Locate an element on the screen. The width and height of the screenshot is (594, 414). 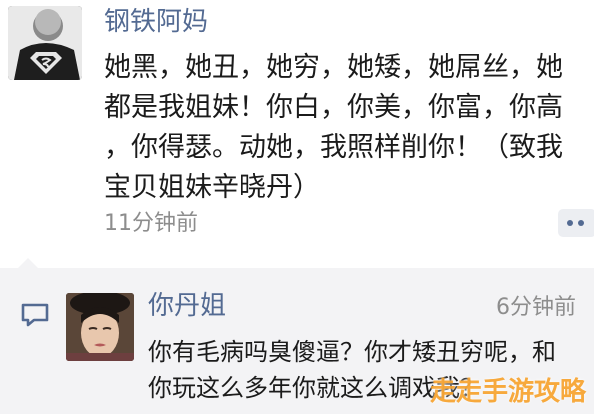
post-text-line: 她黑，她丑，她穷，她矮，她屌丝，她 is located at coordinates (333, 67).